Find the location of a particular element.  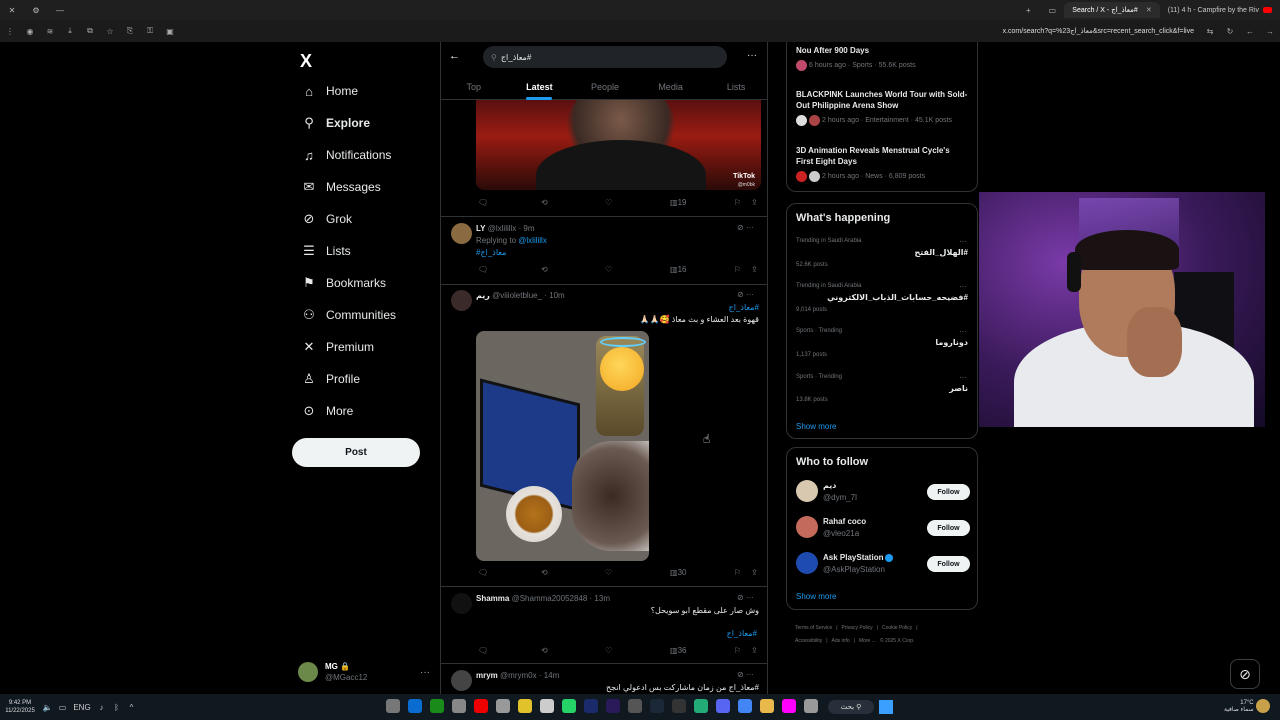

x-logo-icon: X is located at coordinates (306, 61).